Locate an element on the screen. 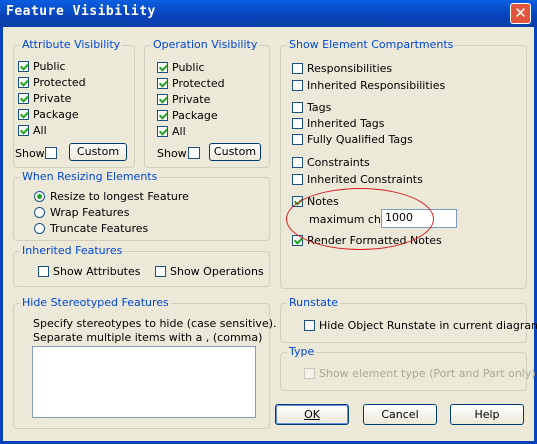 The width and height of the screenshot is (537, 444). op-public-checkbox: Public is located at coordinates (181, 67).